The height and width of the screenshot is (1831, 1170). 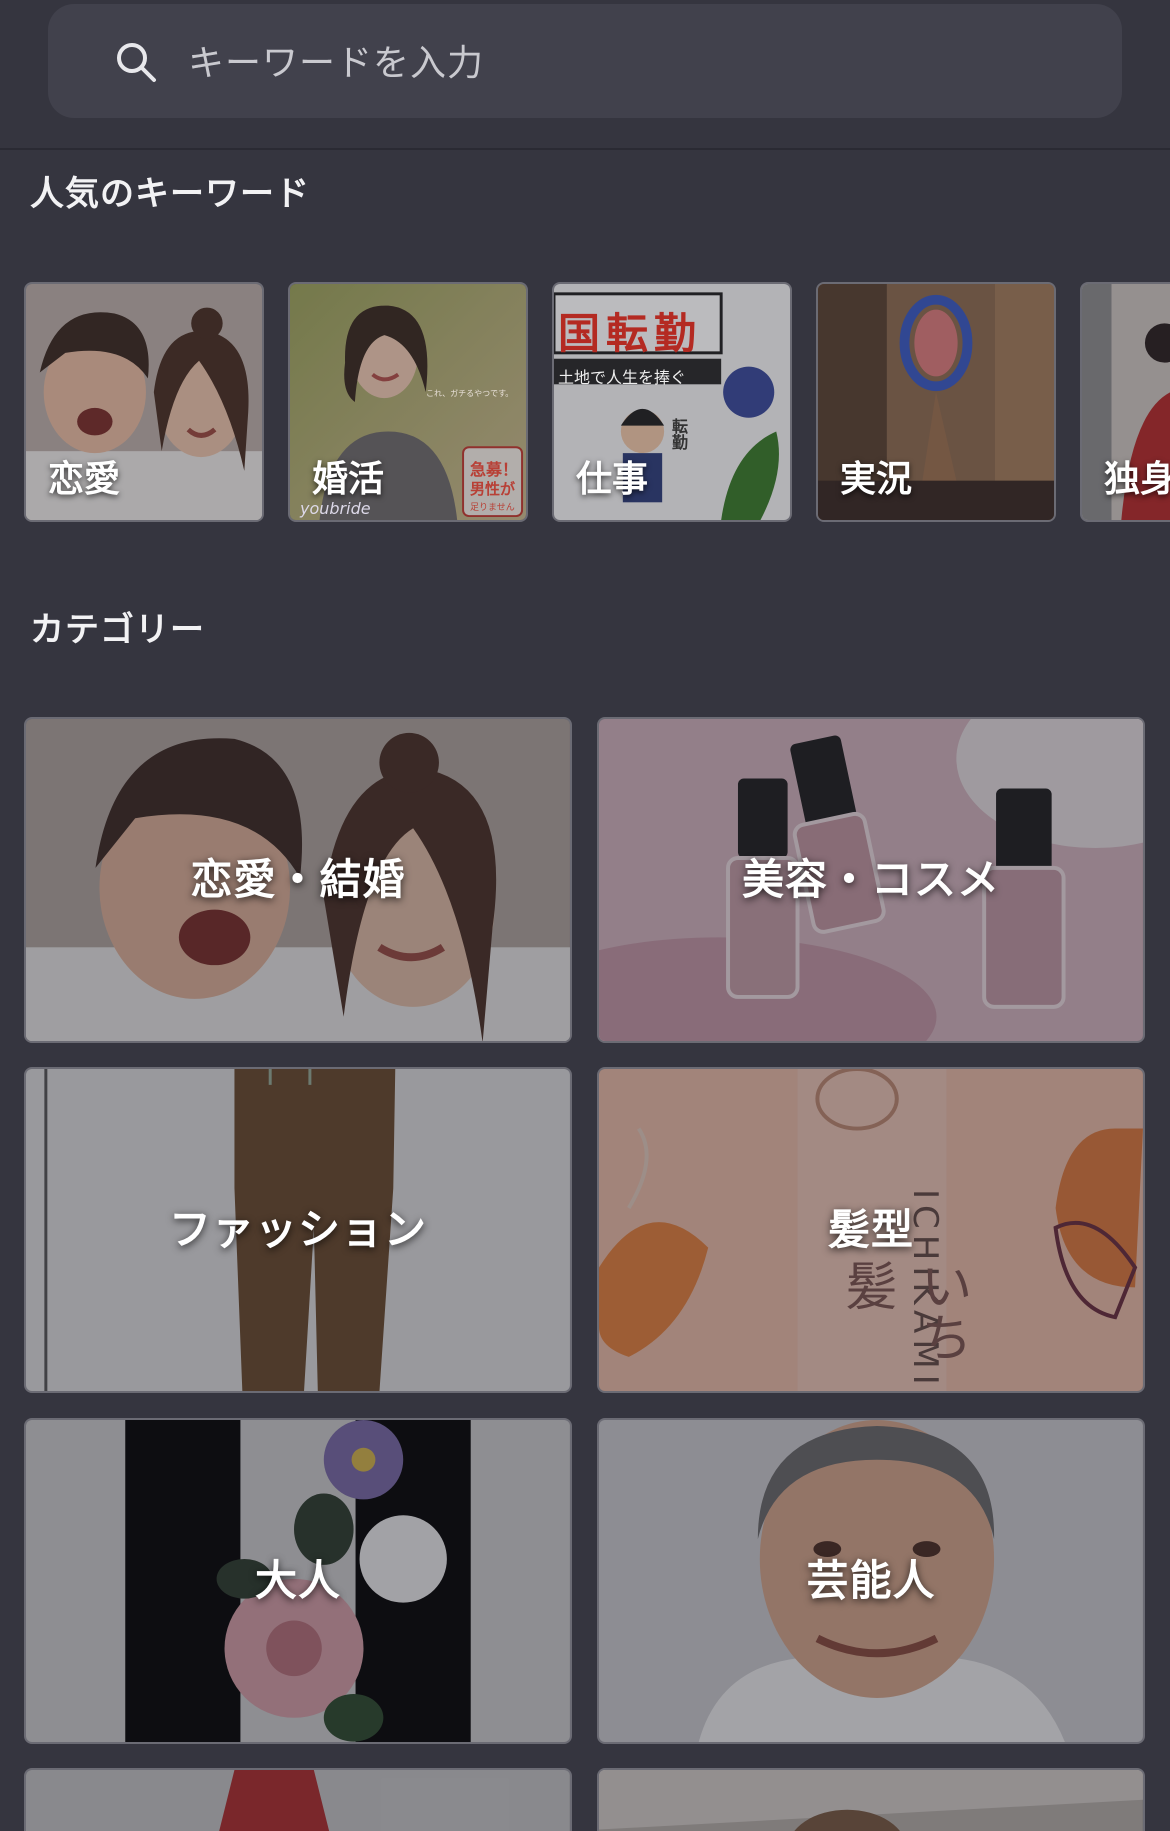 I want to click on category-label: 芸能人, so click(x=871, y=1580).